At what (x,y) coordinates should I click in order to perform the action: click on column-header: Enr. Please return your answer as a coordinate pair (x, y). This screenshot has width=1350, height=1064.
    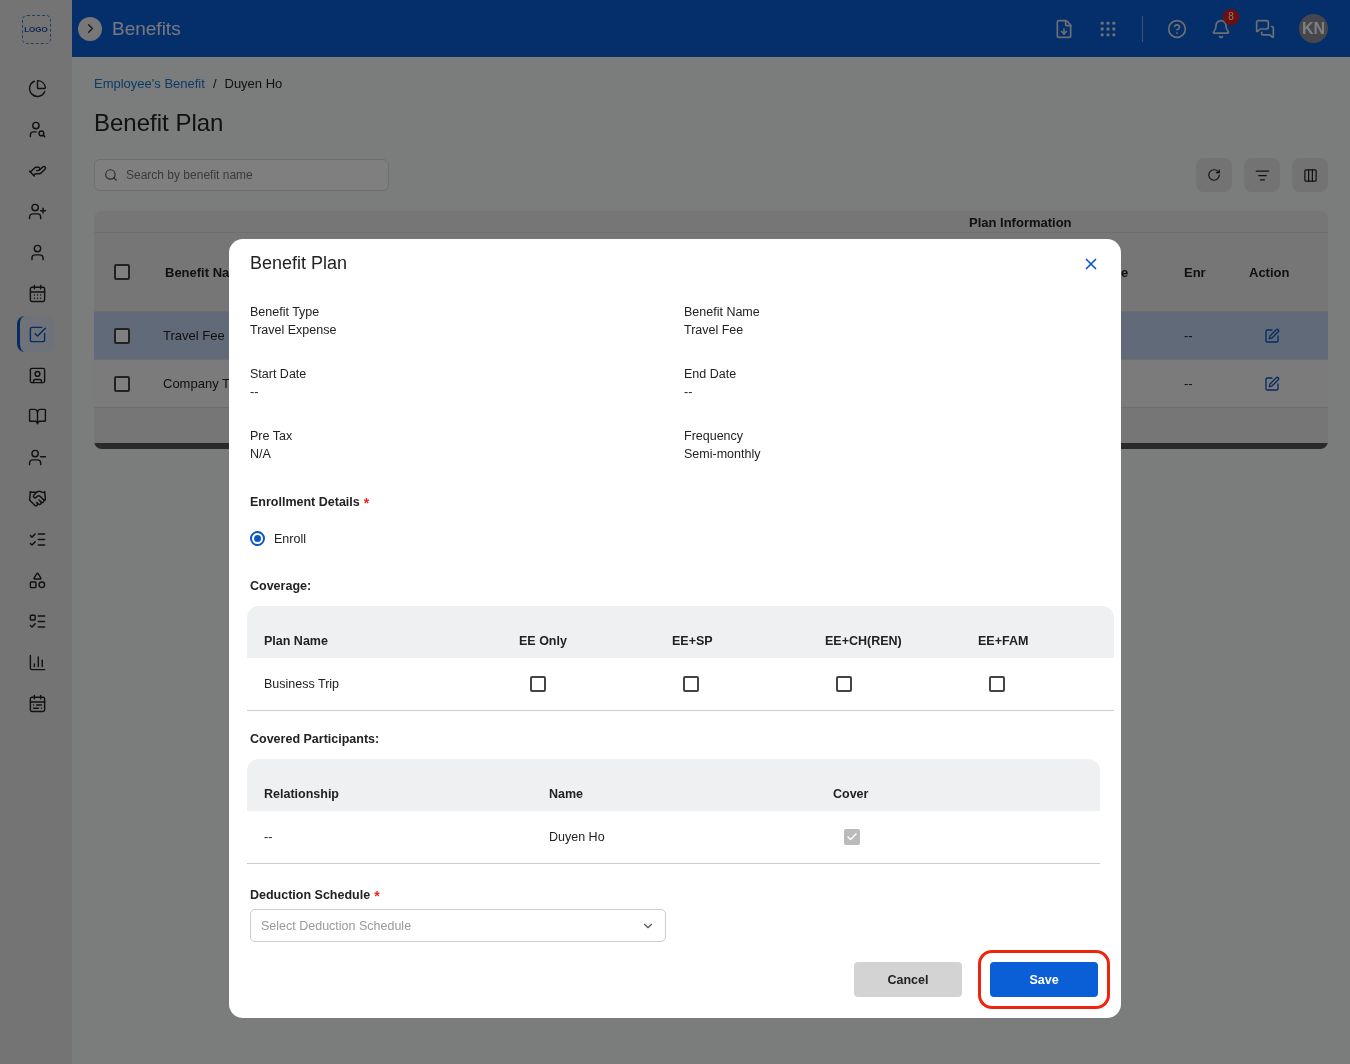
    Looking at the image, I should click on (1195, 272).